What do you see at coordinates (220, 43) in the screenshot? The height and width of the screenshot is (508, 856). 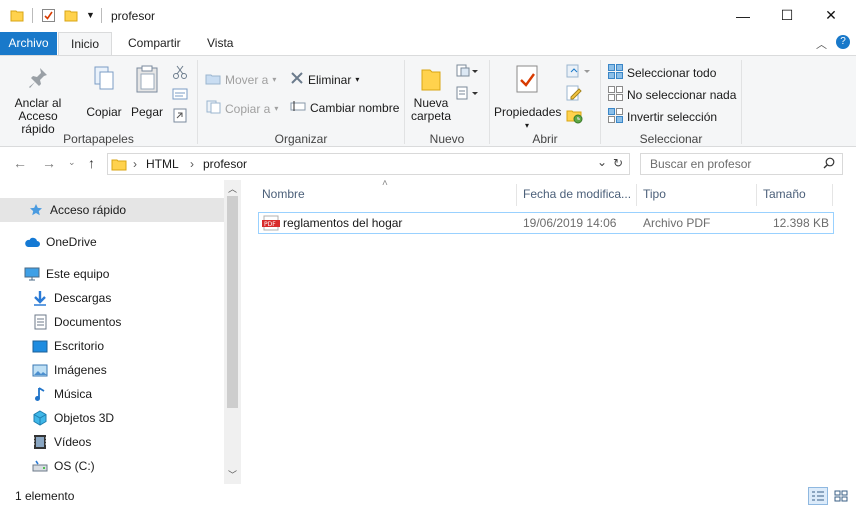 I see `tab-vista: Vista` at bounding box center [220, 43].